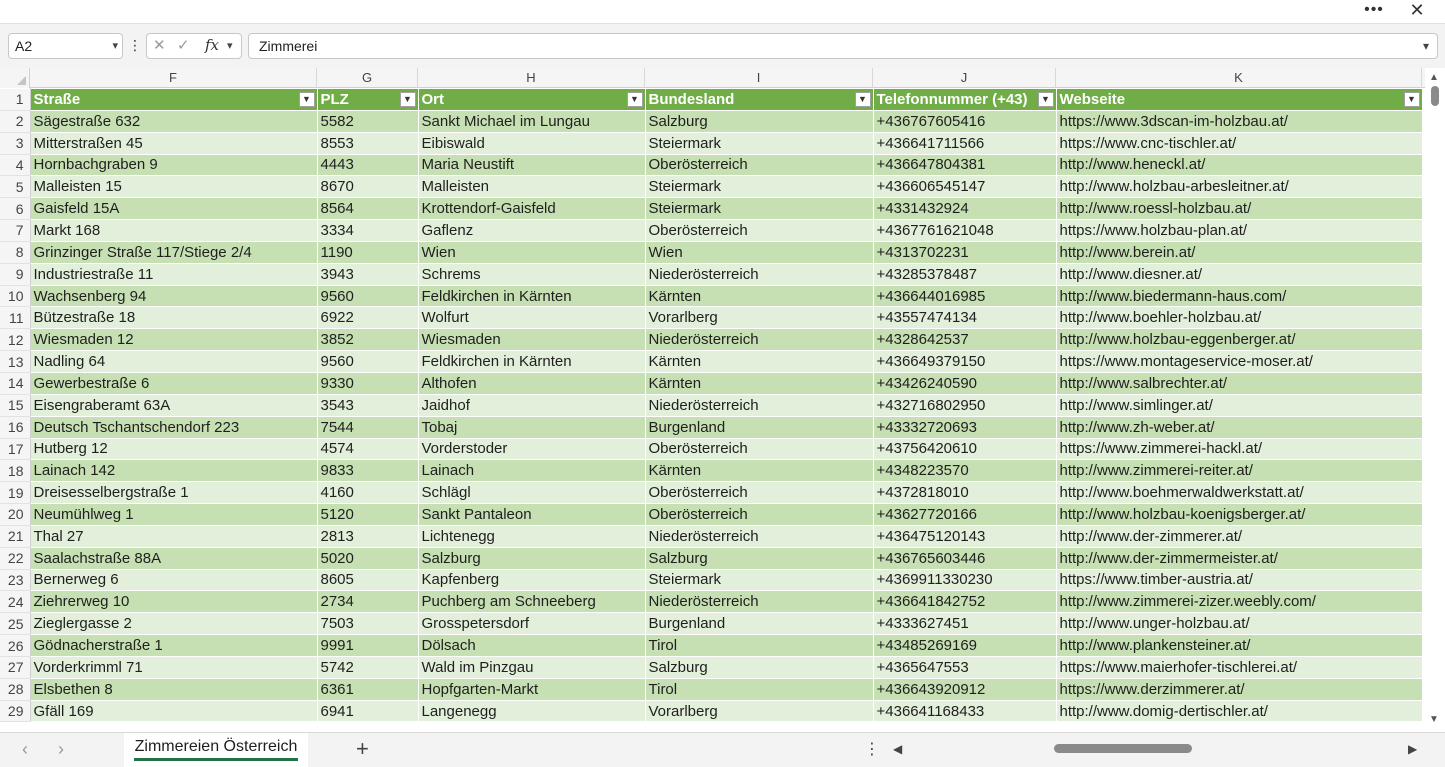 This screenshot has height=767, width=1445. I want to click on table-cell: Wiesmaden, so click(531, 340).